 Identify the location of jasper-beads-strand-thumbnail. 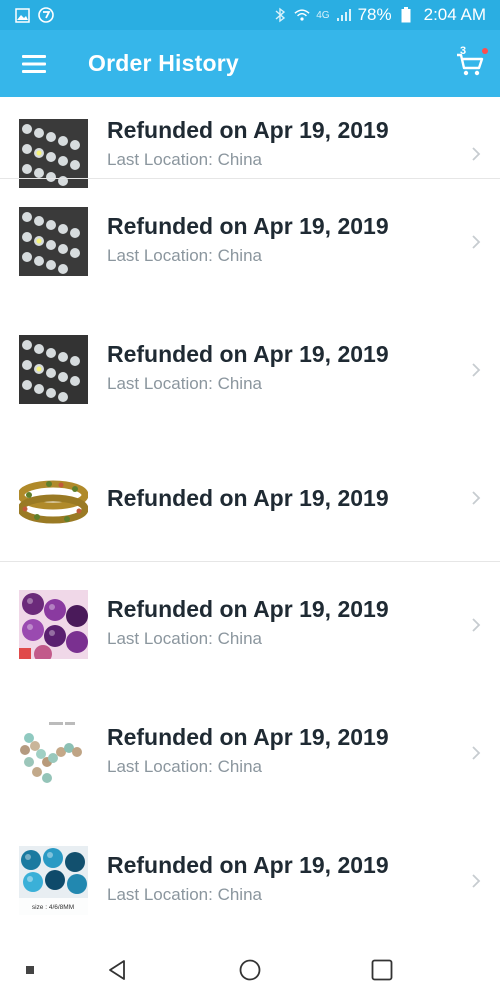
(53, 752).